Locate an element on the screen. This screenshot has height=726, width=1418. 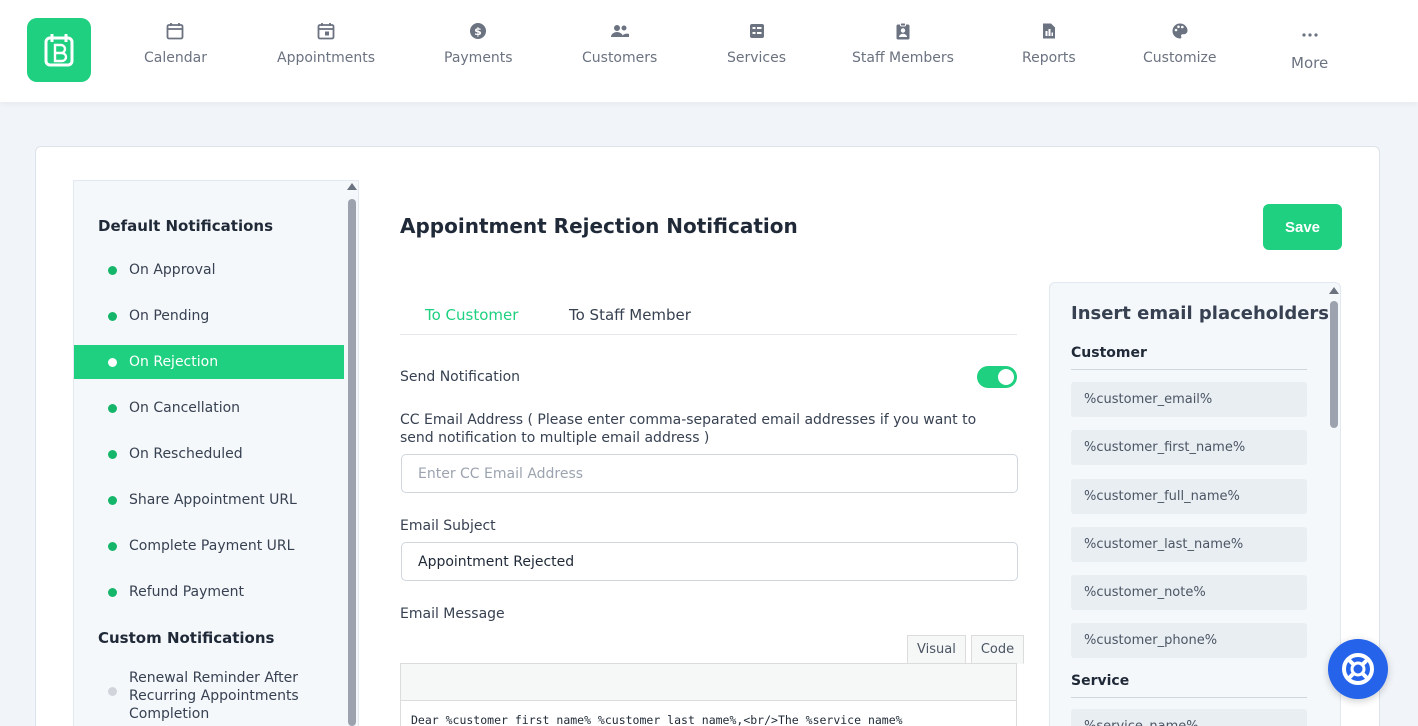
placeholder-chip: %customer_last_name% is located at coordinates (1189, 544).